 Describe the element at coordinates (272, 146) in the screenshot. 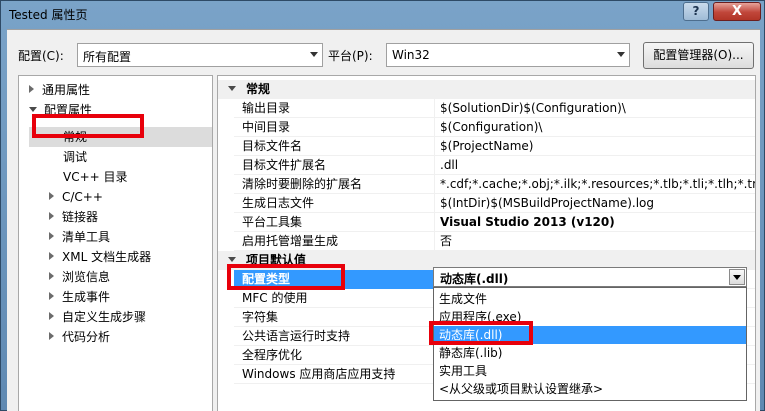

I see `property-name: 目标文件名` at that location.